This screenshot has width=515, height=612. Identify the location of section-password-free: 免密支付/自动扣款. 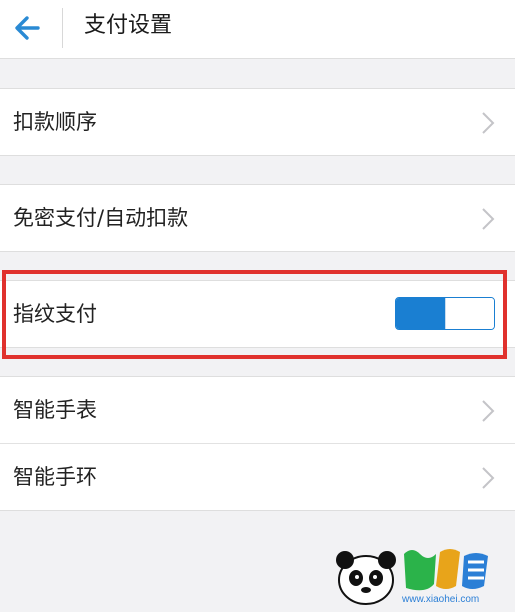
(257, 218).